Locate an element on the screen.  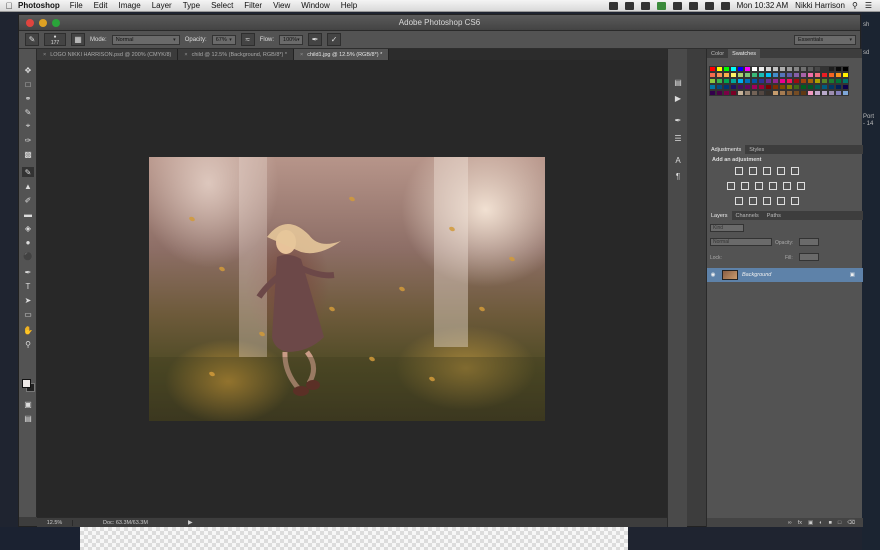
tab-adjustments: Adjustments is located at coordinates (726, 149).